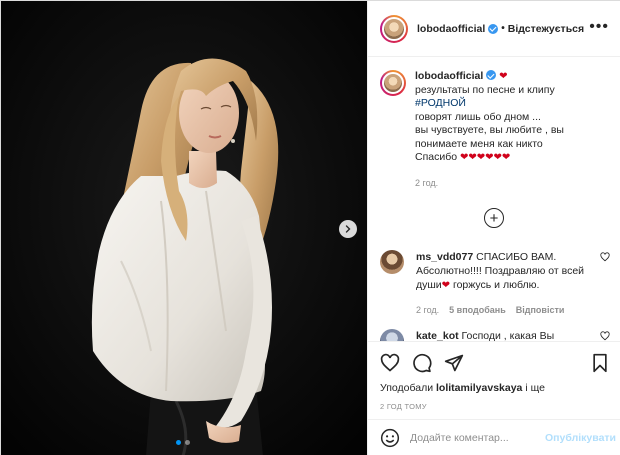  I want to click on paper-plane-icon, so click(454, 363).